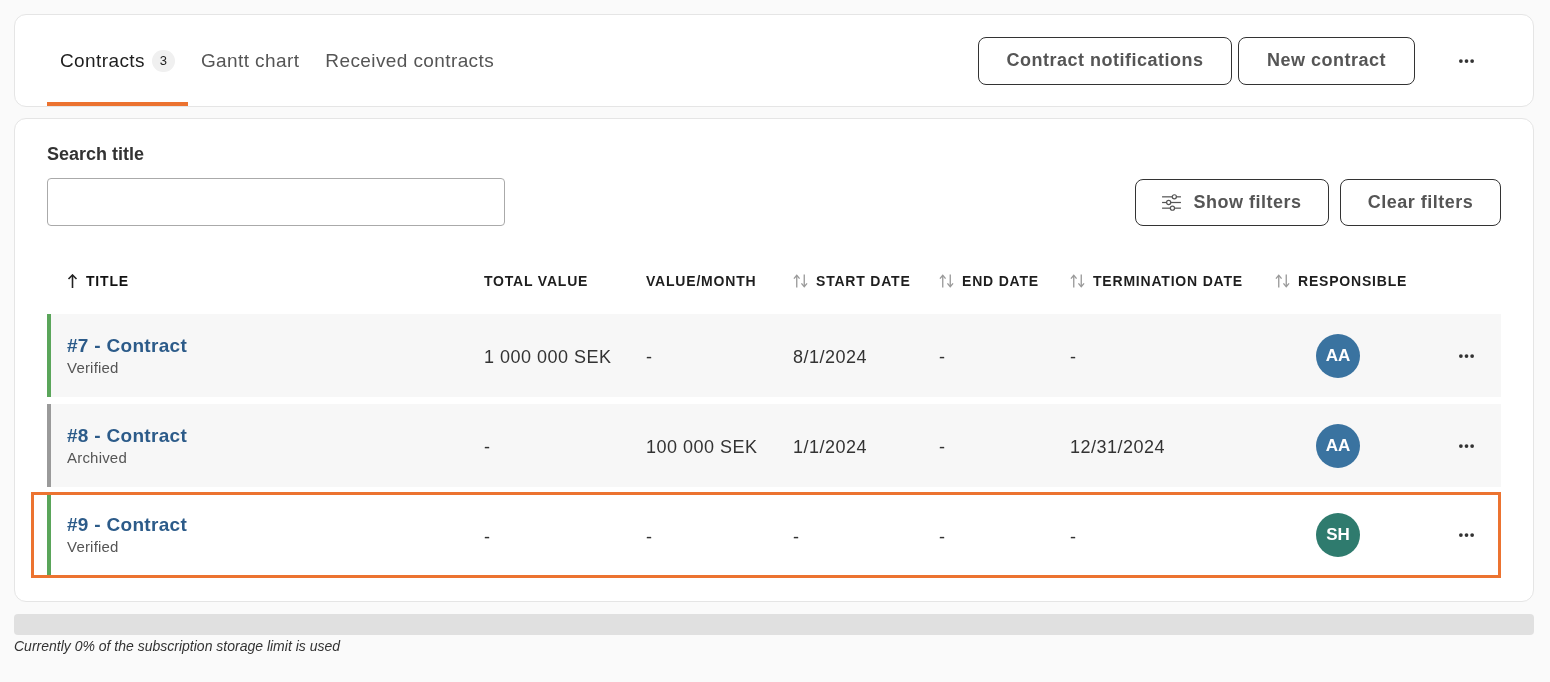 The image size is (1550, 682). I want to click on sliders-icon, so click(1172, 202).